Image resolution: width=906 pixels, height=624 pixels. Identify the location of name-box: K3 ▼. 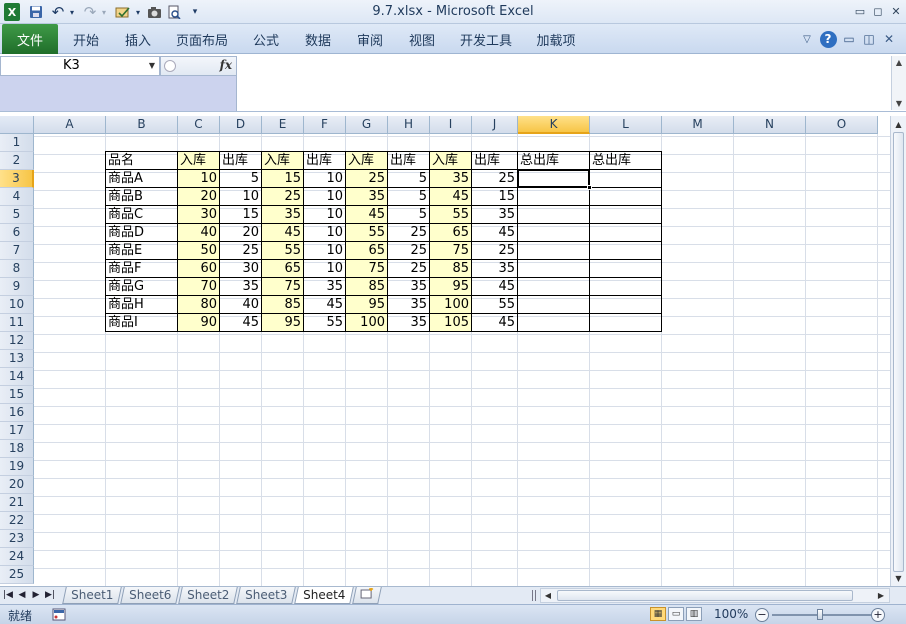
(80, 66).